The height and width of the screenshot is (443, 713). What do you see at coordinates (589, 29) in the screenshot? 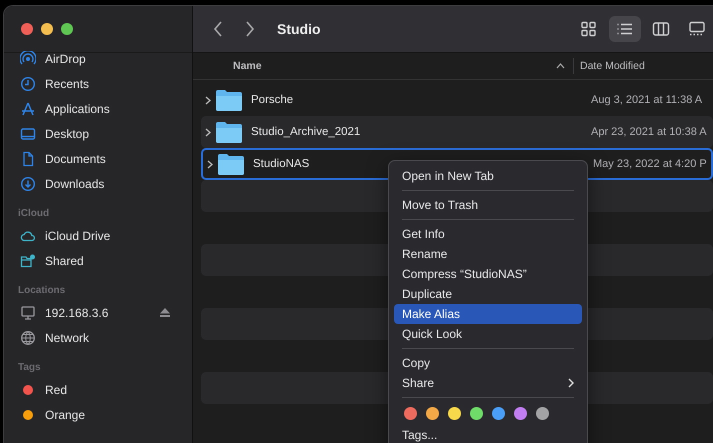
I see `grid-icon` at bounding box center [589, 29].